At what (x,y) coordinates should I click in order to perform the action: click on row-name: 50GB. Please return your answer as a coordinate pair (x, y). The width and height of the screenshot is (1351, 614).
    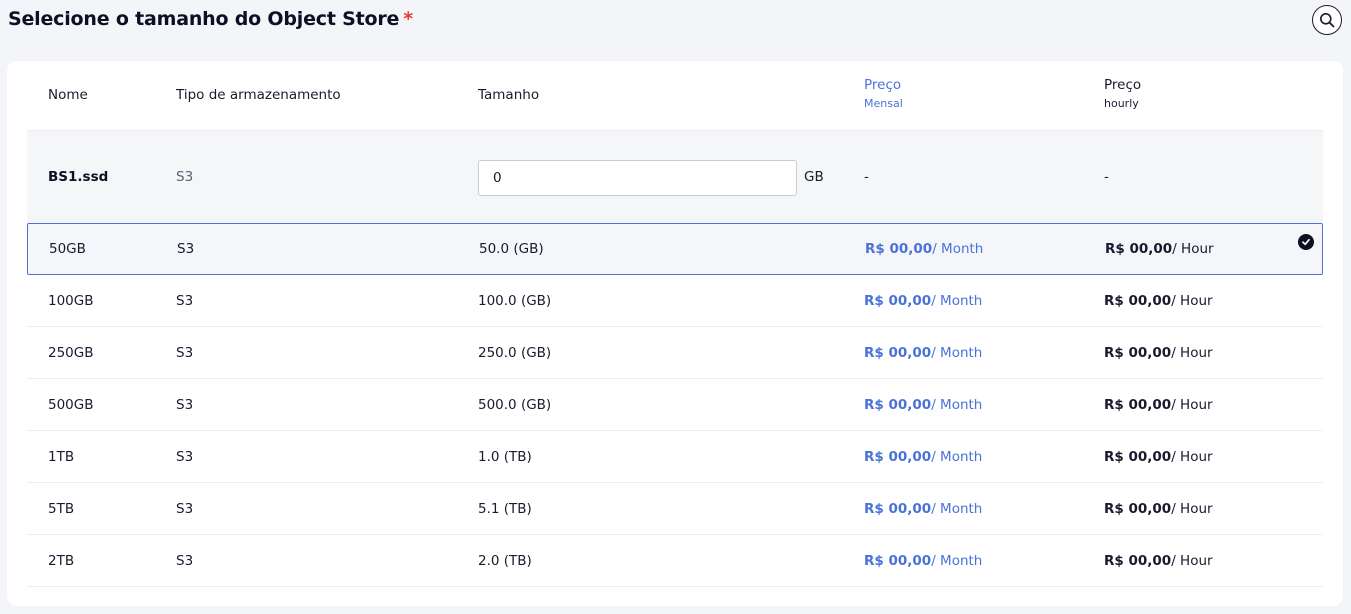
    Looking at the image, I should click on (67, 249).